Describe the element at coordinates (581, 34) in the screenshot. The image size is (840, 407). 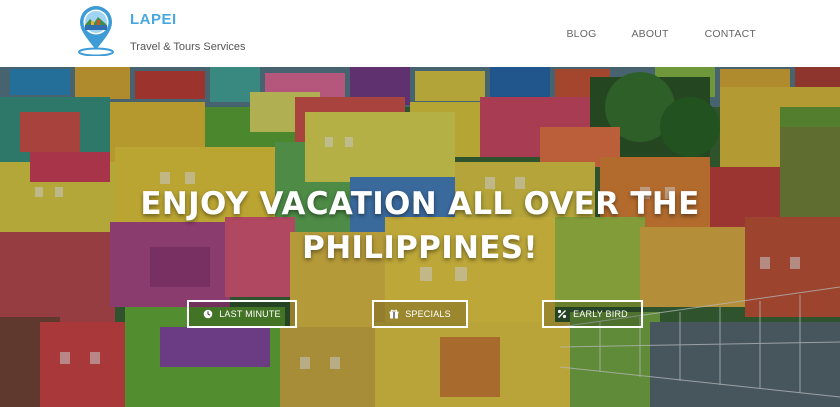
I see `nav-link-blog: BLOG` at that location.